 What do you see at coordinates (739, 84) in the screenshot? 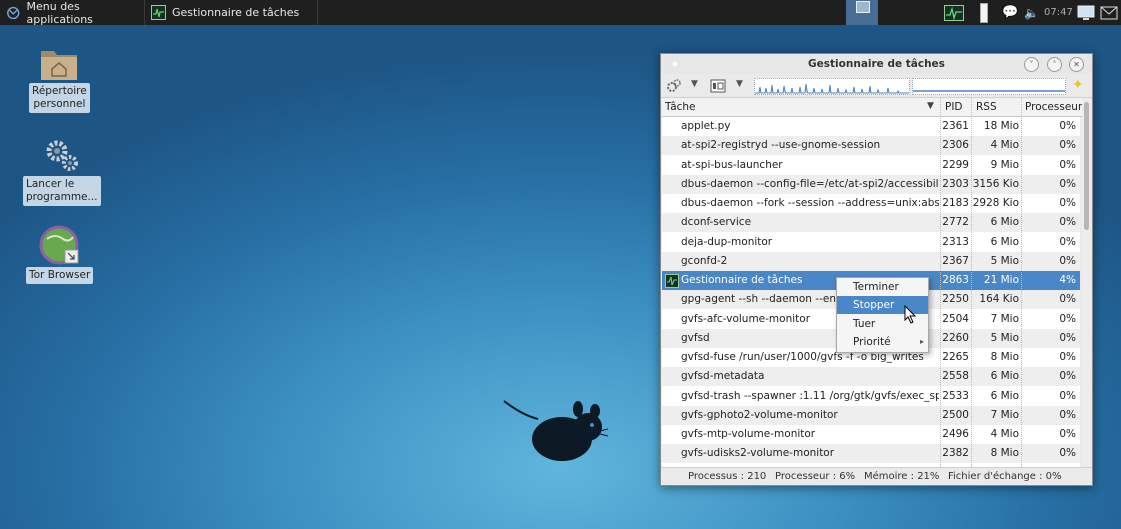
I see `view-dropdown-icon: ▼` at bounding box center [739, 84].